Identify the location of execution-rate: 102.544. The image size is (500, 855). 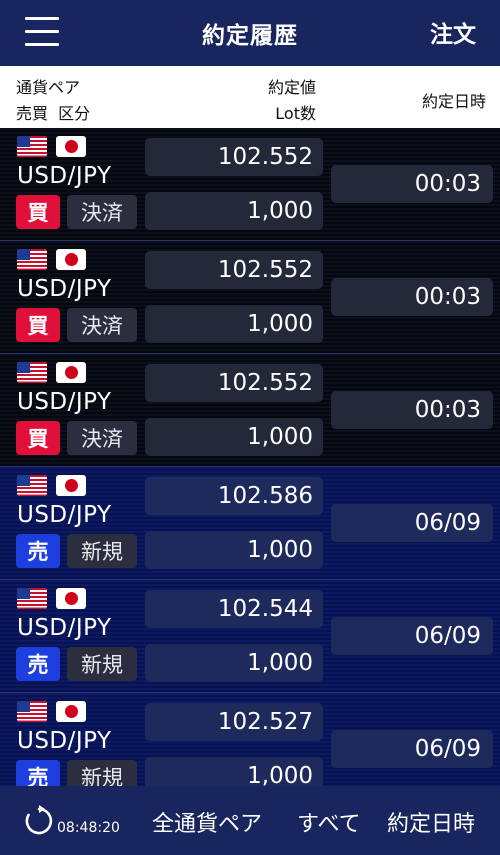
(234, 609).